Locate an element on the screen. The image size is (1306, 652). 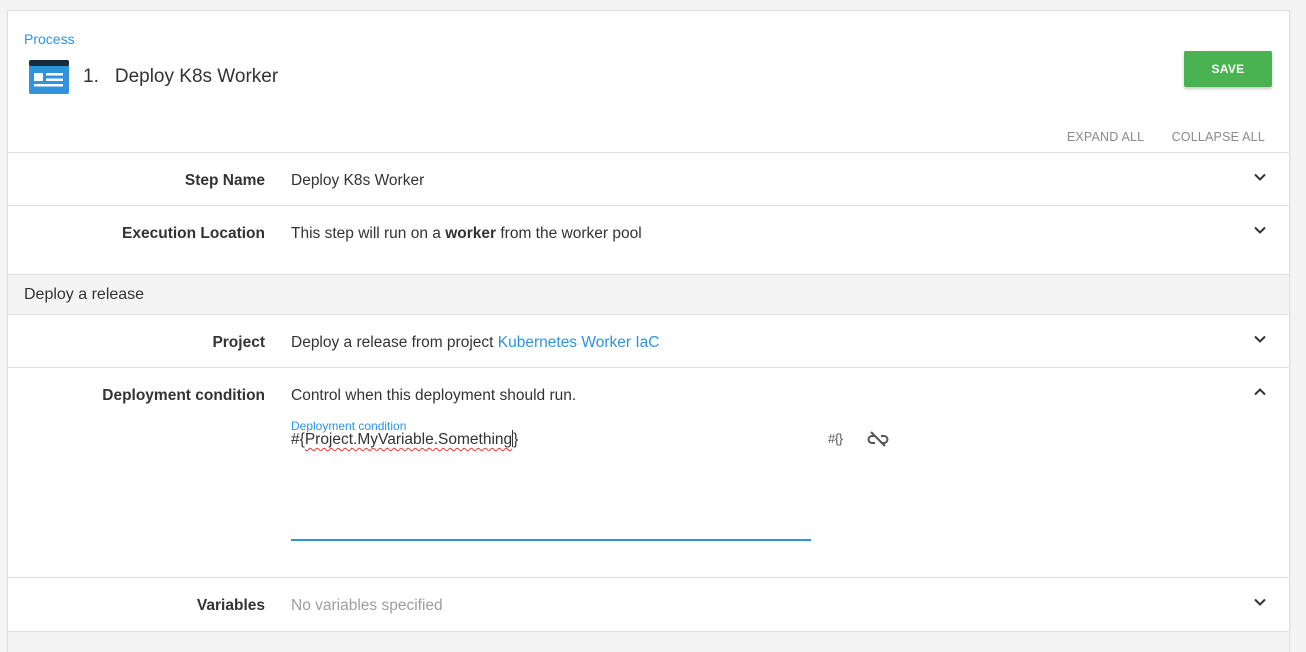
chevron-up-icon is located at coordinates (1260, 392).